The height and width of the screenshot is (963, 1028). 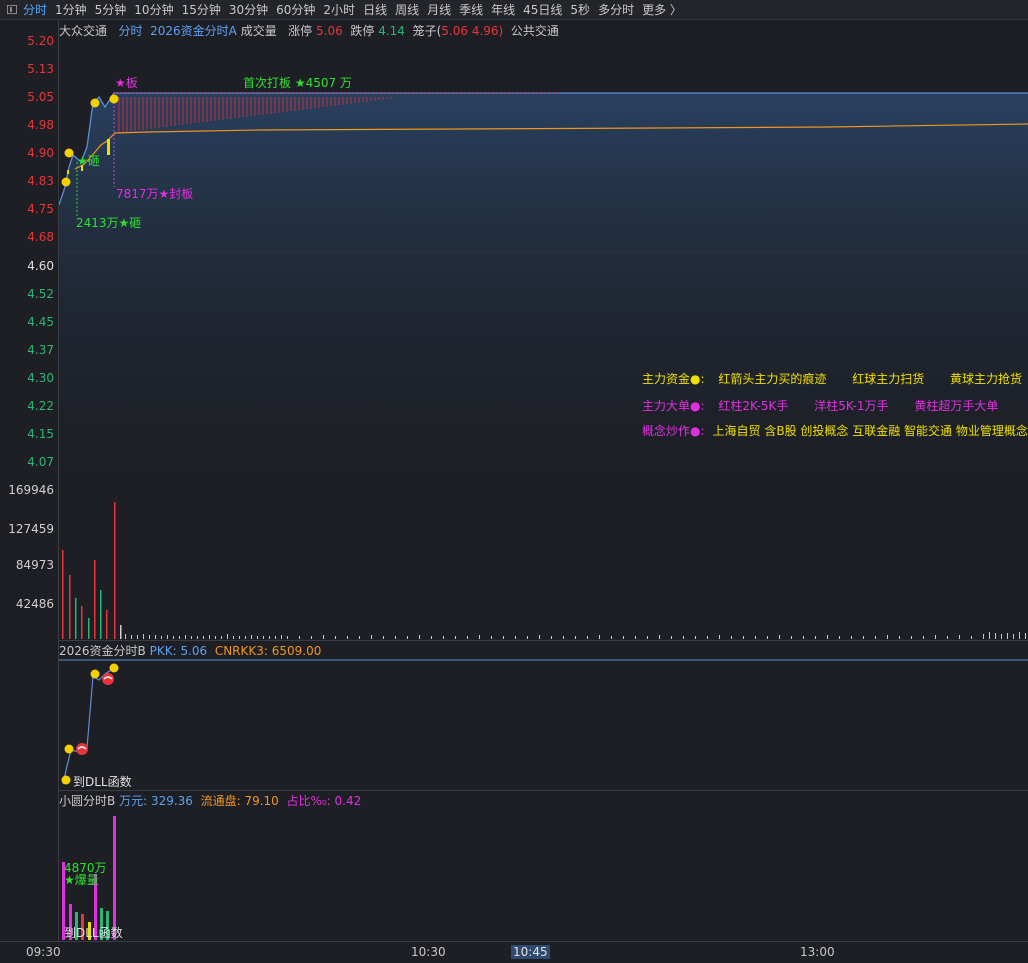 I want to click on price-tick: 4.37, so click(x=40, y=350).